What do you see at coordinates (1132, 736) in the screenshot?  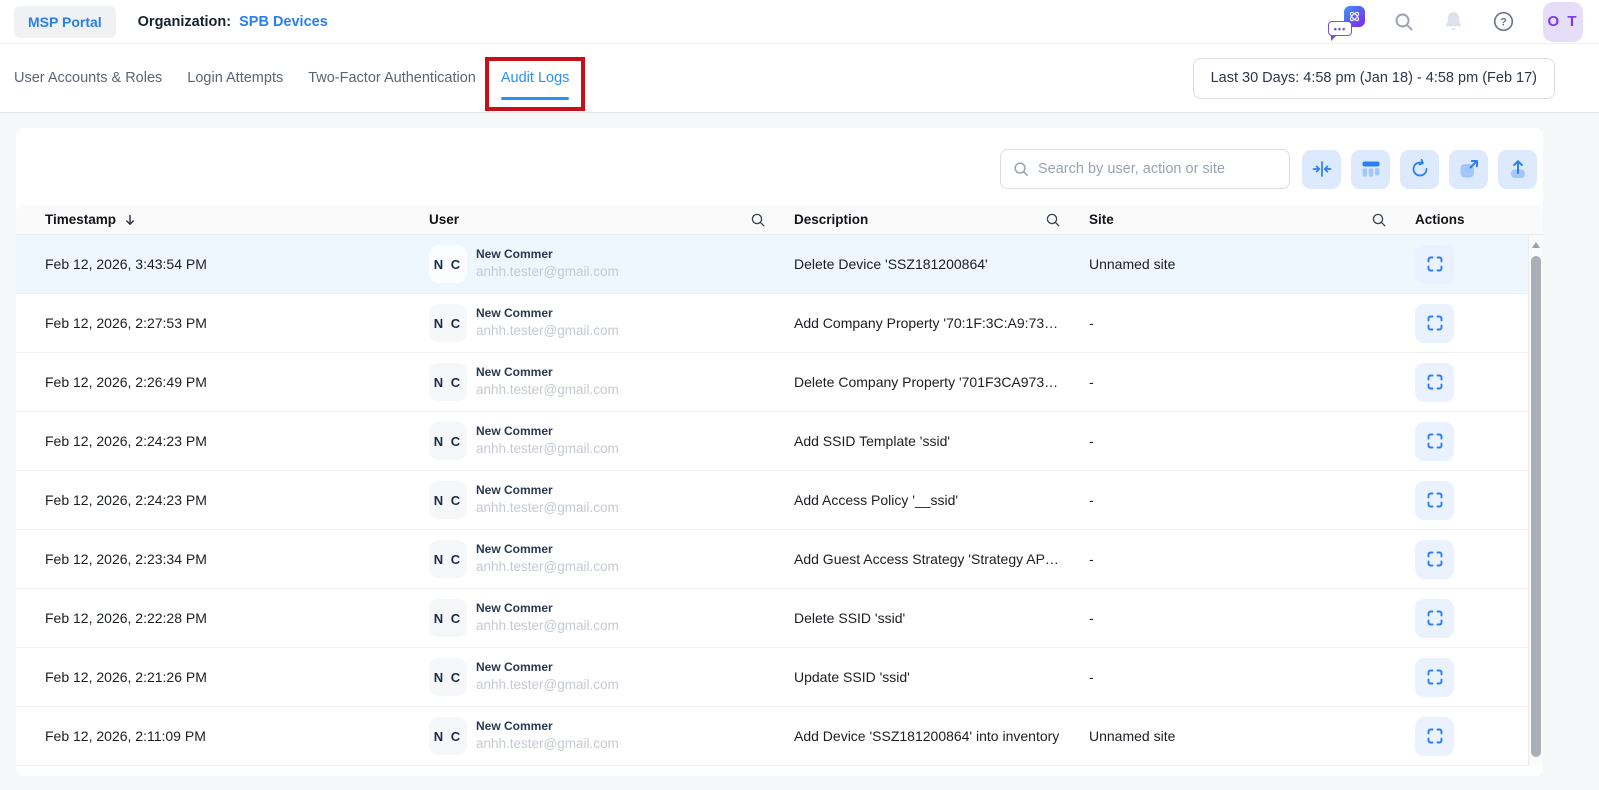 I see `site-value: Unnamed site` at bounding box center [1132, 736].